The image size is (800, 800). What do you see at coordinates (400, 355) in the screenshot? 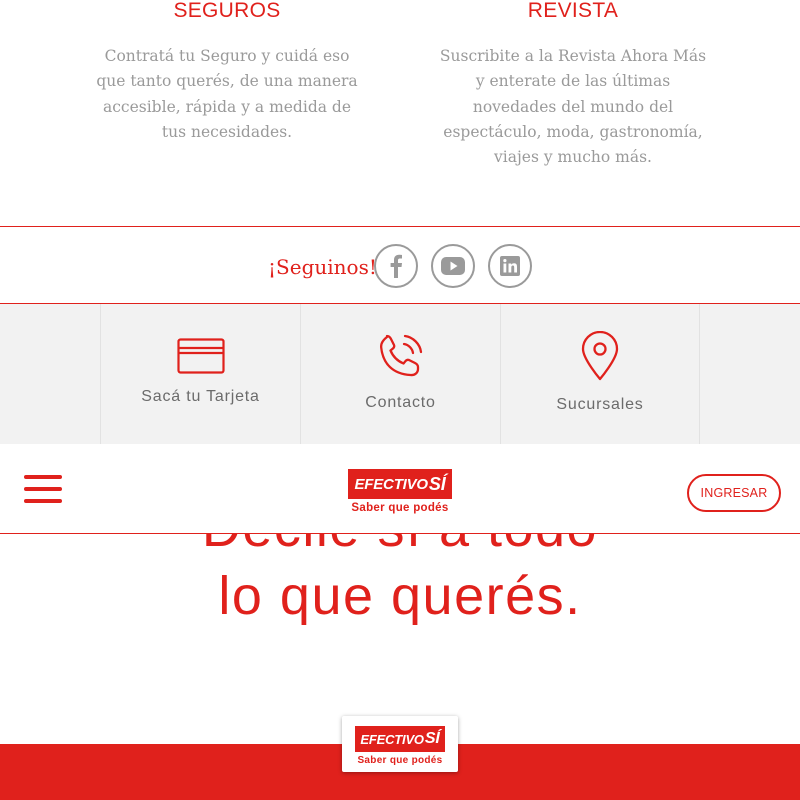
I see `phone-icon` at bounding box center [400, 355].